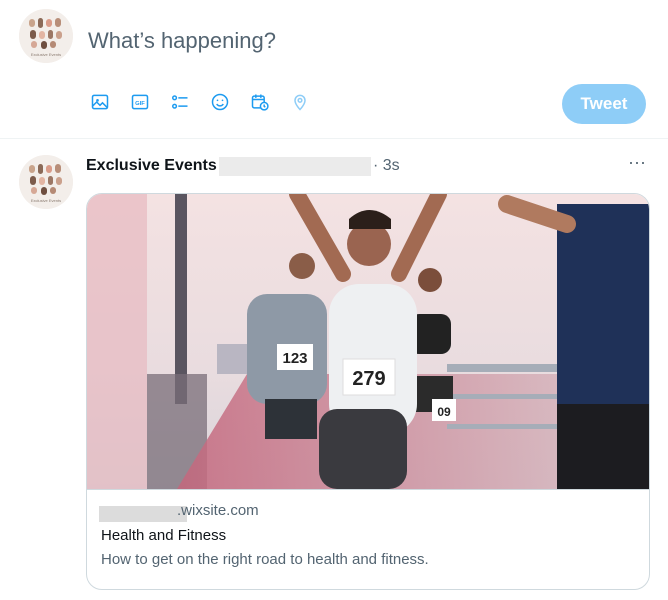 This screenshot has height=600, width=668. I want to click on tweet-timestamp: · 3s, so click(386, 166).